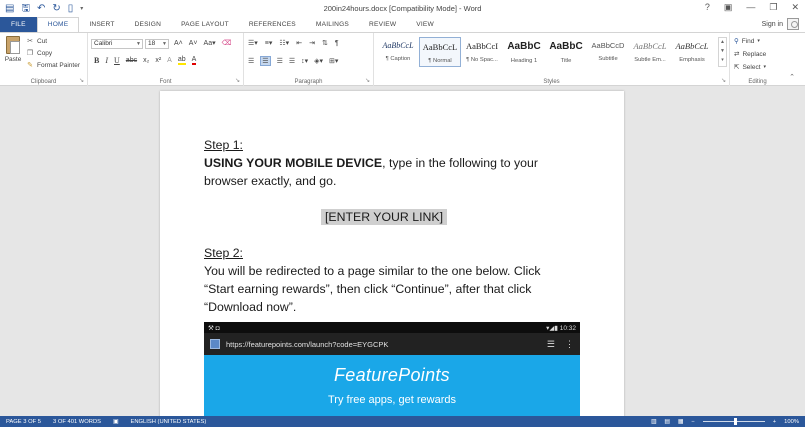 The height and width of the screenshot is (427, 805). Describe the element at coordinates (312, 43) in the screenshot. I see `increase-indent-icon: ⇥` at that location.